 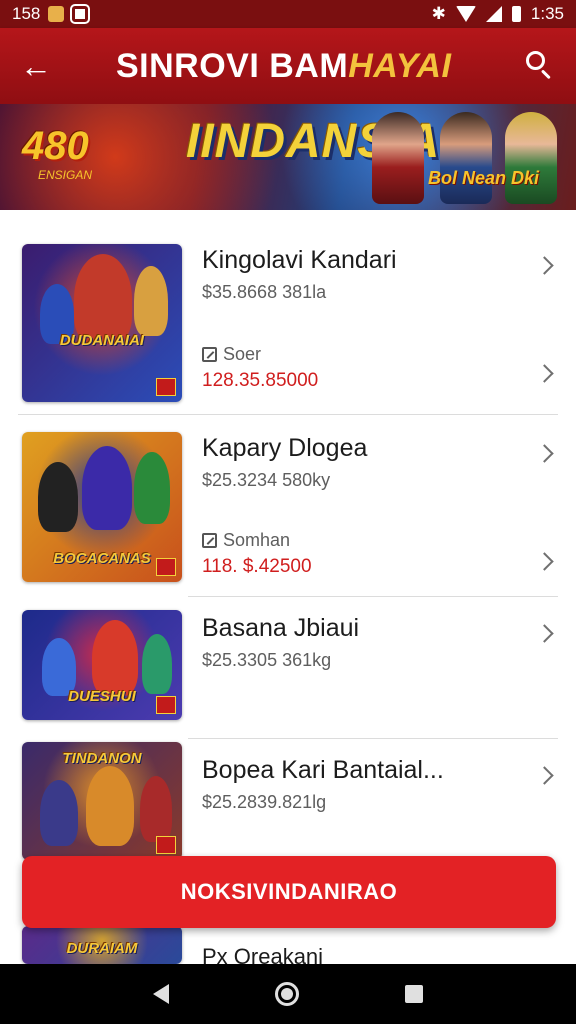 I want to click on status-time-left: 158, so click(x=26, y=13).